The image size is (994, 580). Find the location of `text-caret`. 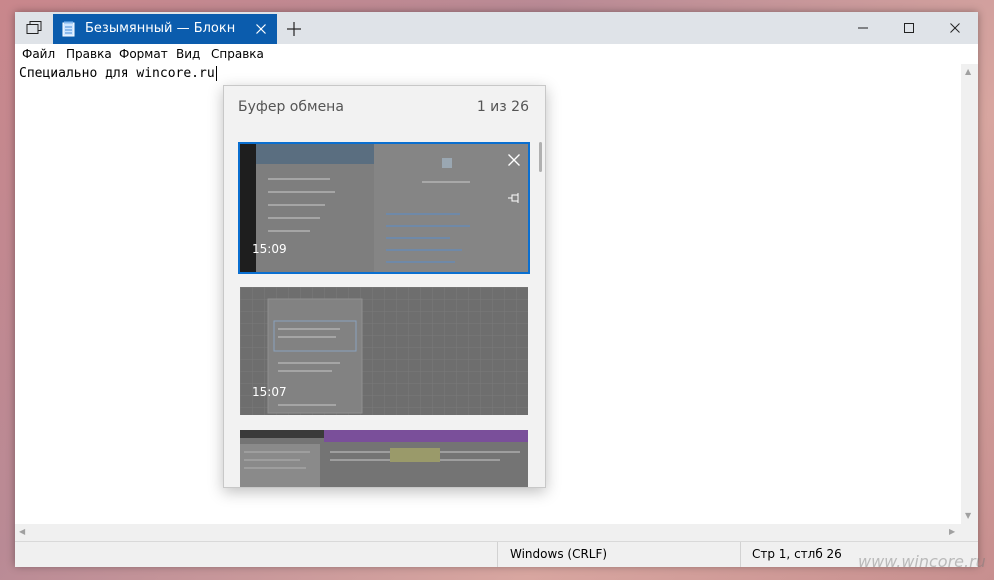

text-caret is located at coordinates (216, 73).